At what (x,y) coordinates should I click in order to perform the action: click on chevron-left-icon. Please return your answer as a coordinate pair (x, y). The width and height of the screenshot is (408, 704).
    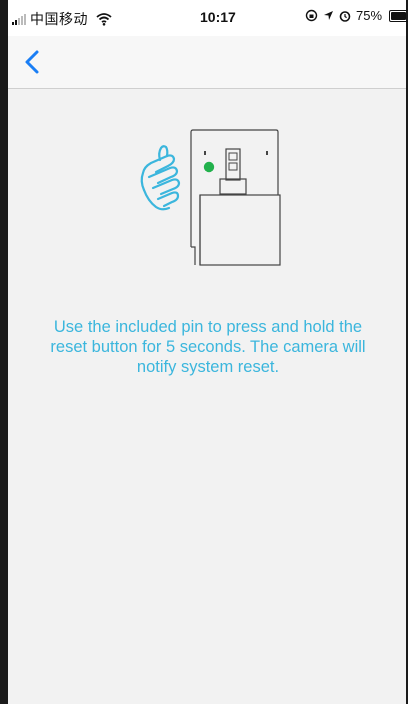
    Looking at the image, I should click on (32, 62).